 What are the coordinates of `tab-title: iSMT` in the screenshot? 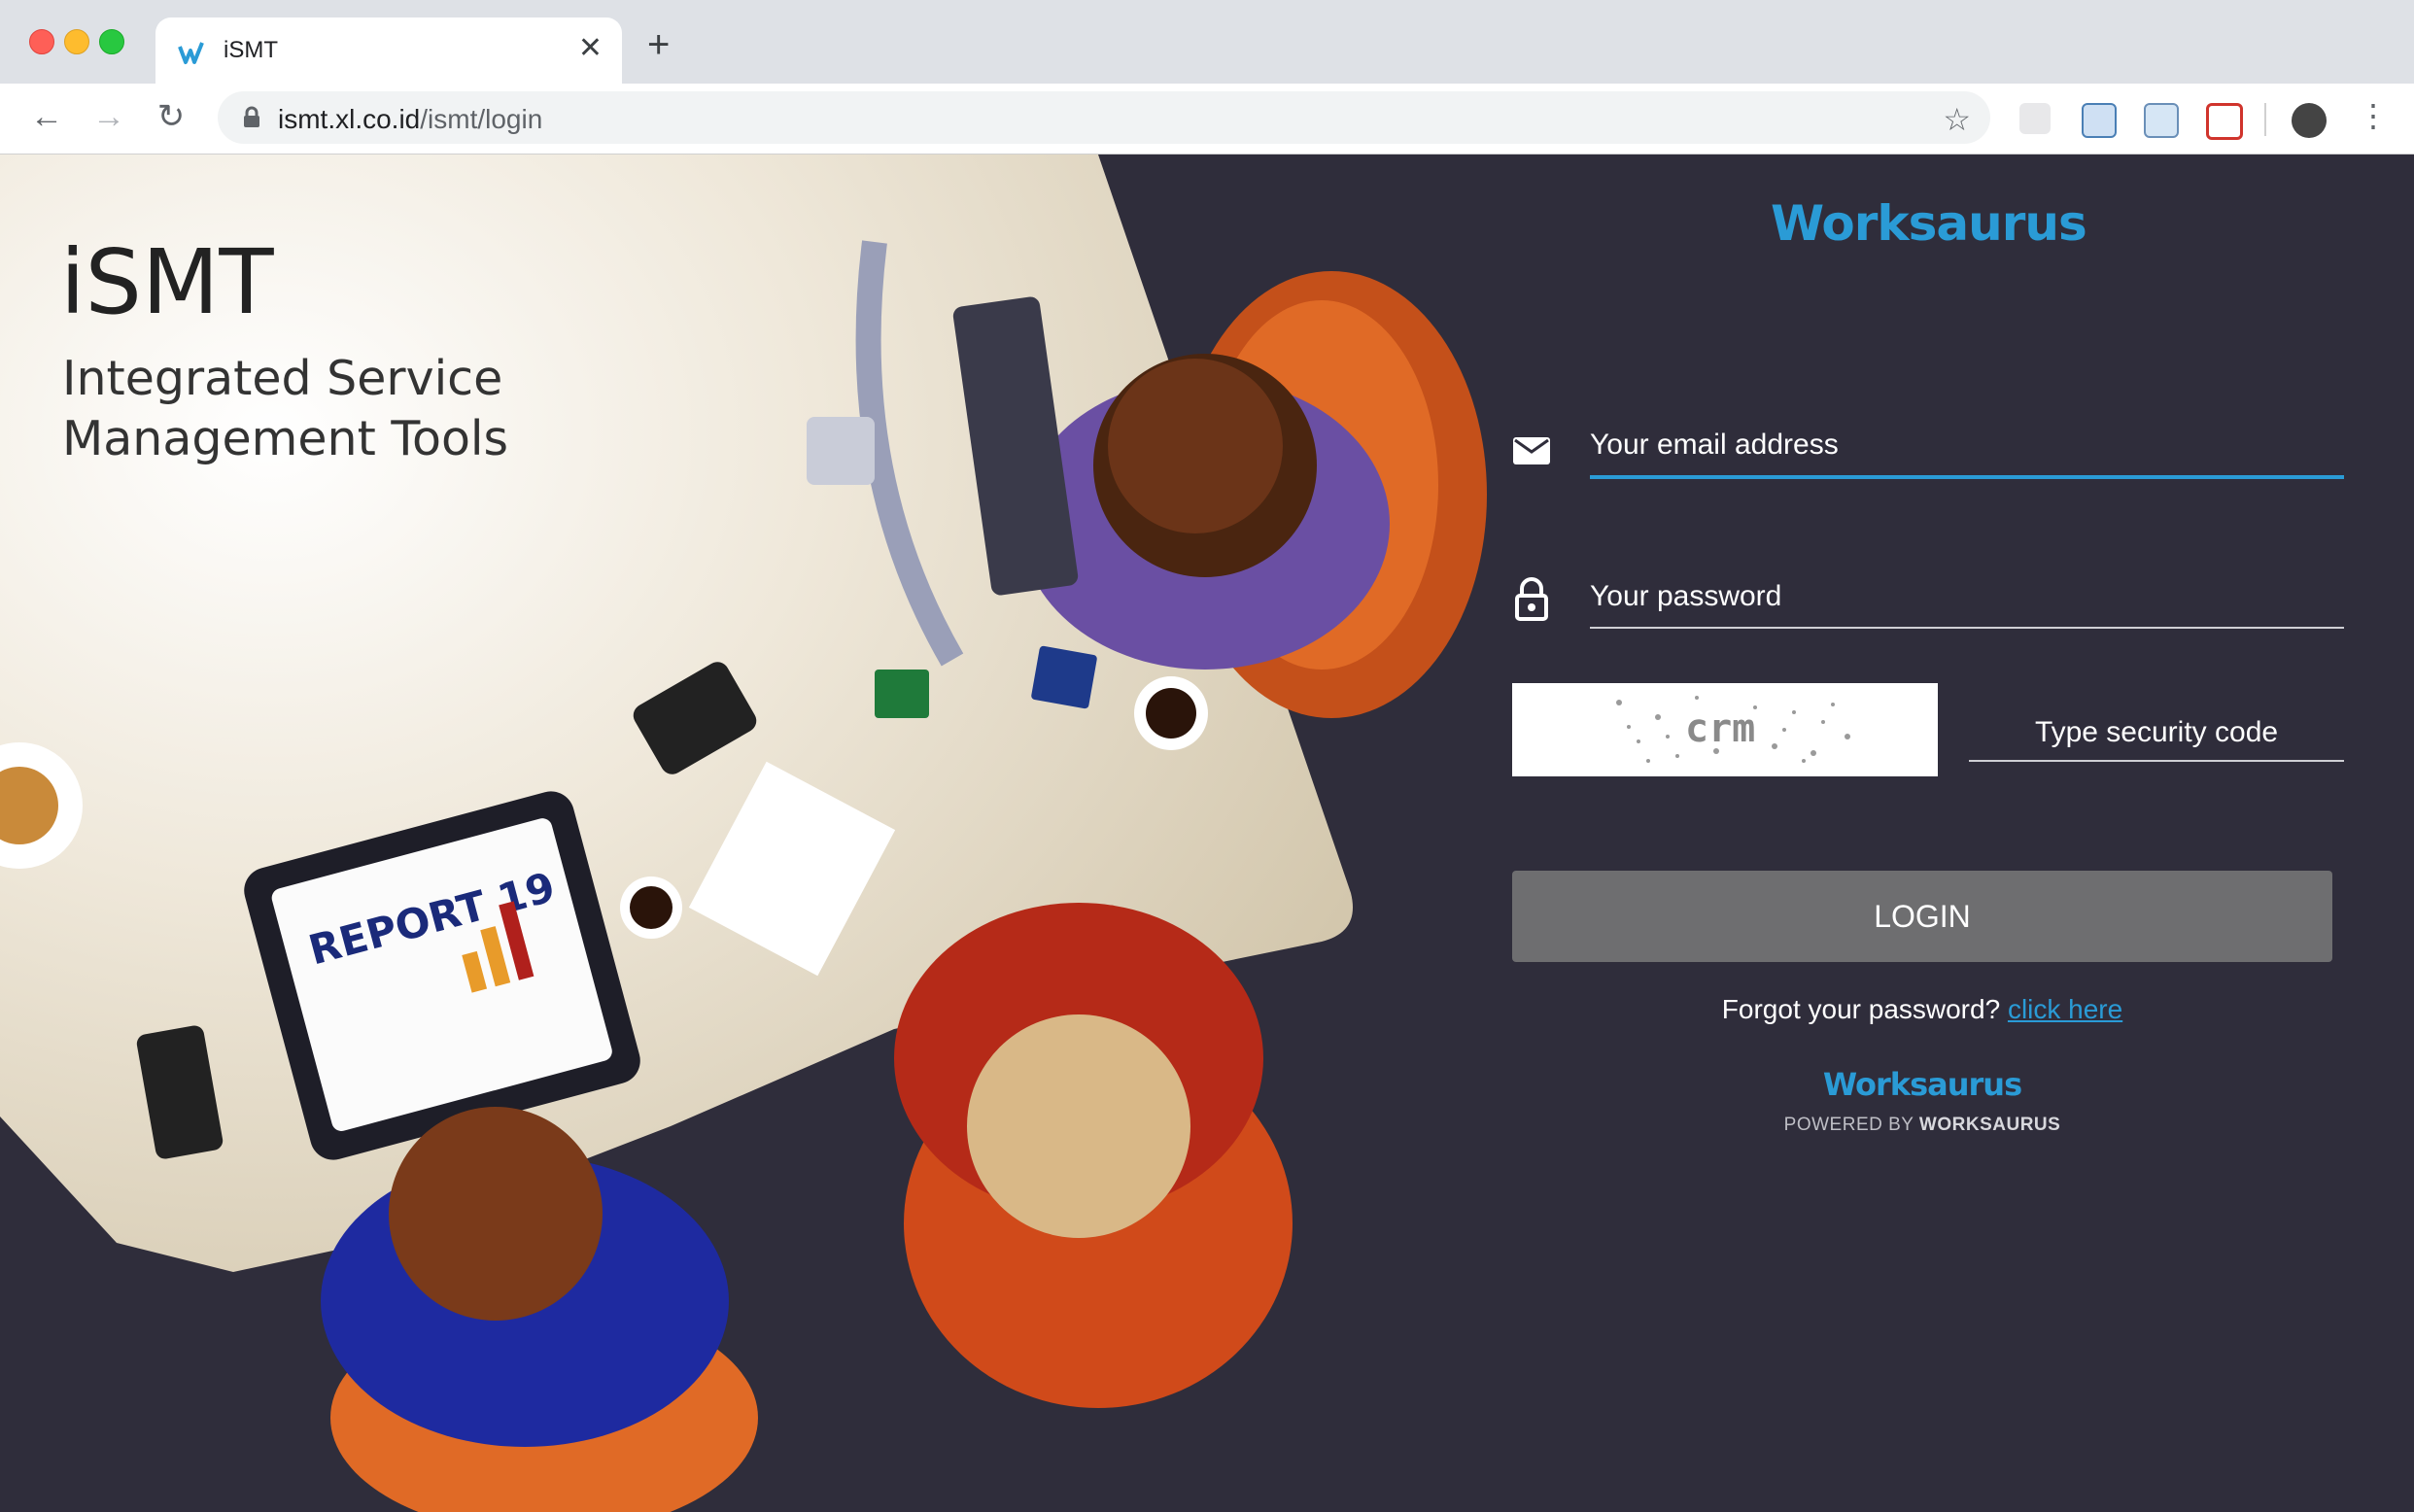 It's located at (251, 50).